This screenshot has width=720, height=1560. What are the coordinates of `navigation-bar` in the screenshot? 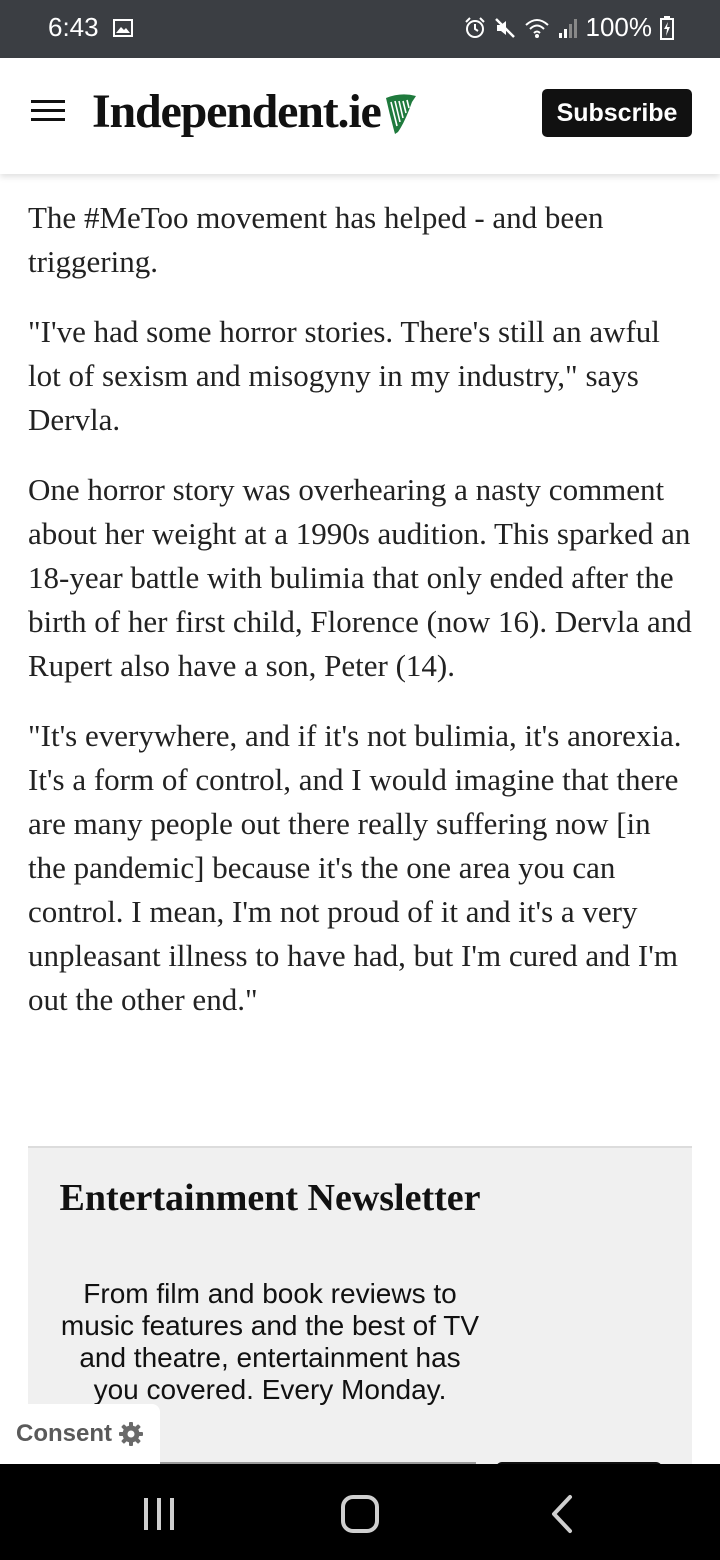 It's located at (360, 1512).